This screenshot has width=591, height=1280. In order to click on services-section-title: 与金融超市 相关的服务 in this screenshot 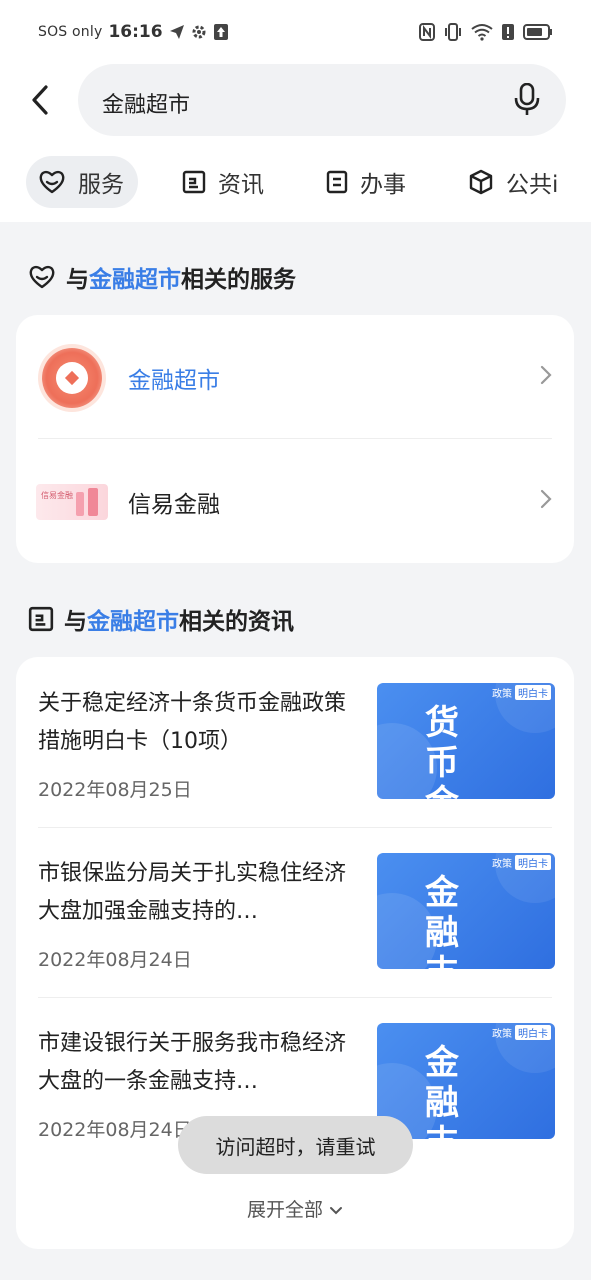, I will do `click(162, 277)`.